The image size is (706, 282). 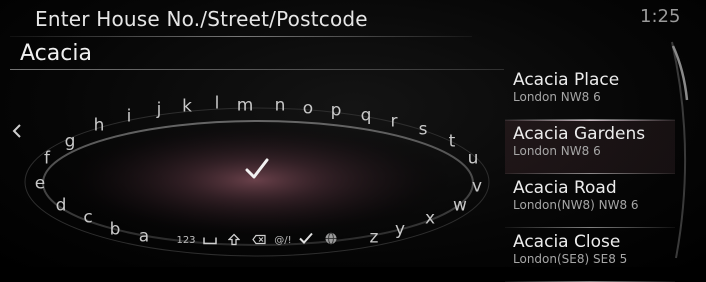 I want to click on result-name: Acacia Gardens, so click(x=579, y=134).